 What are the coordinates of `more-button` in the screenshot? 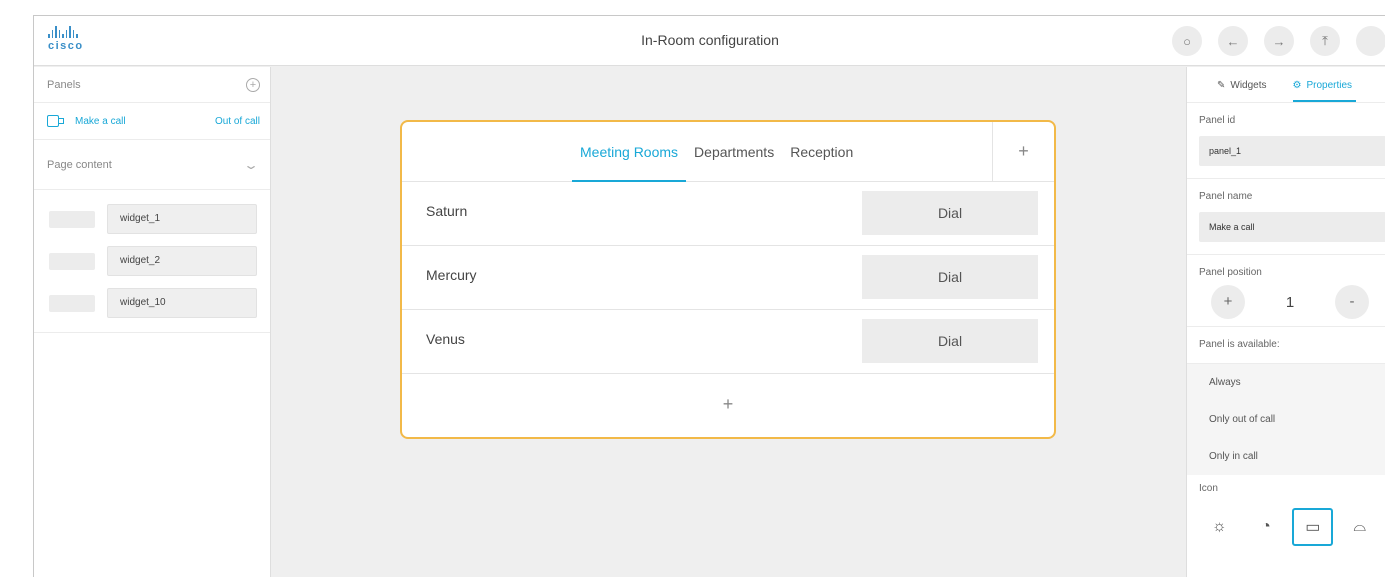 It's located at (1370, 41).